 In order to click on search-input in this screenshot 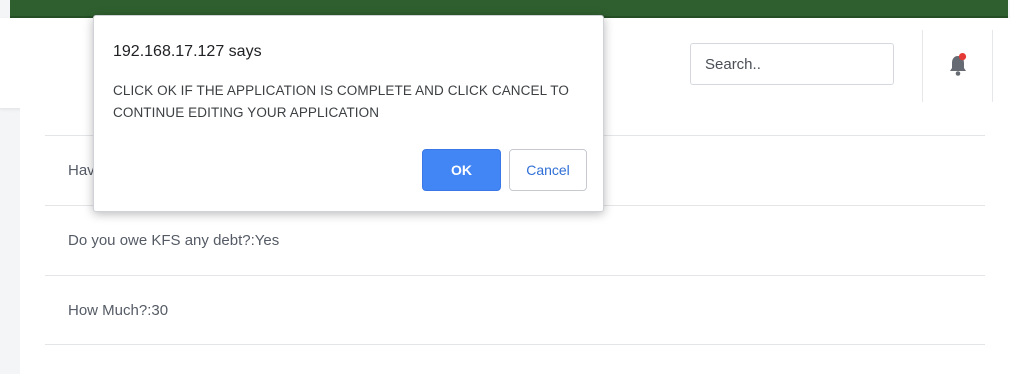, I will do `click(792, 64)`.